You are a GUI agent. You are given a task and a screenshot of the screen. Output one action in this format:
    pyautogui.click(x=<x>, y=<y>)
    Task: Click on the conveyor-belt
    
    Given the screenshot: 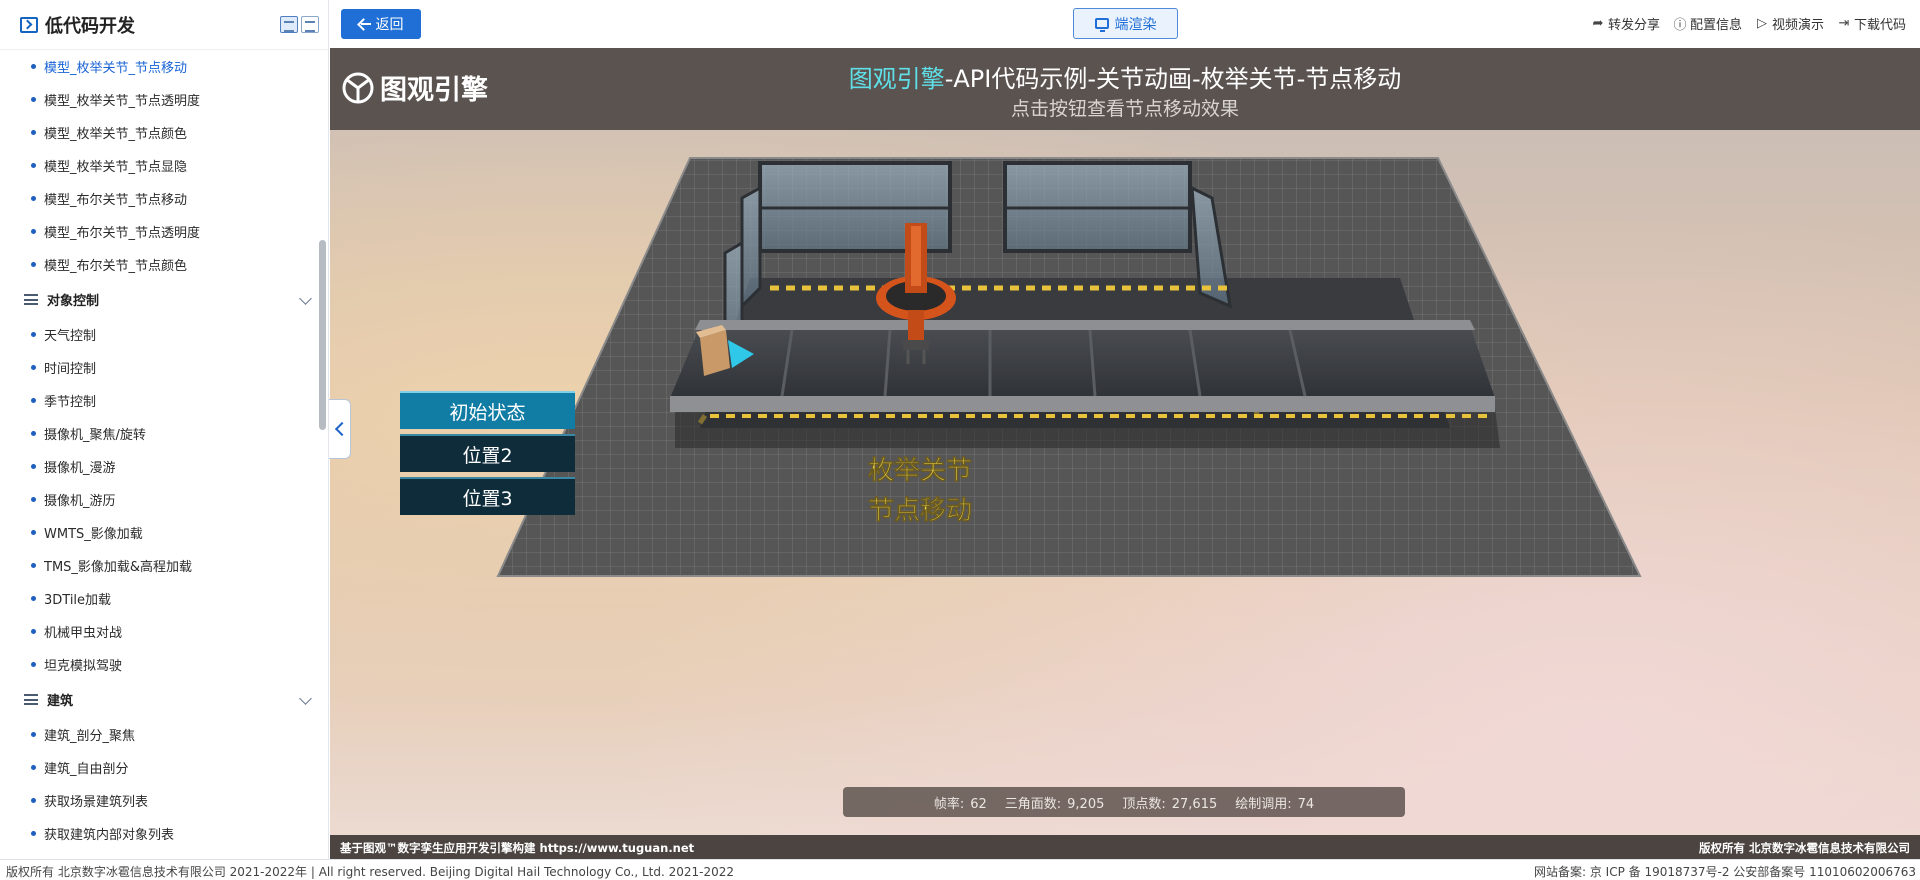 What is the action you would take?
    pyautogui.click(x=1082, y=369)
    